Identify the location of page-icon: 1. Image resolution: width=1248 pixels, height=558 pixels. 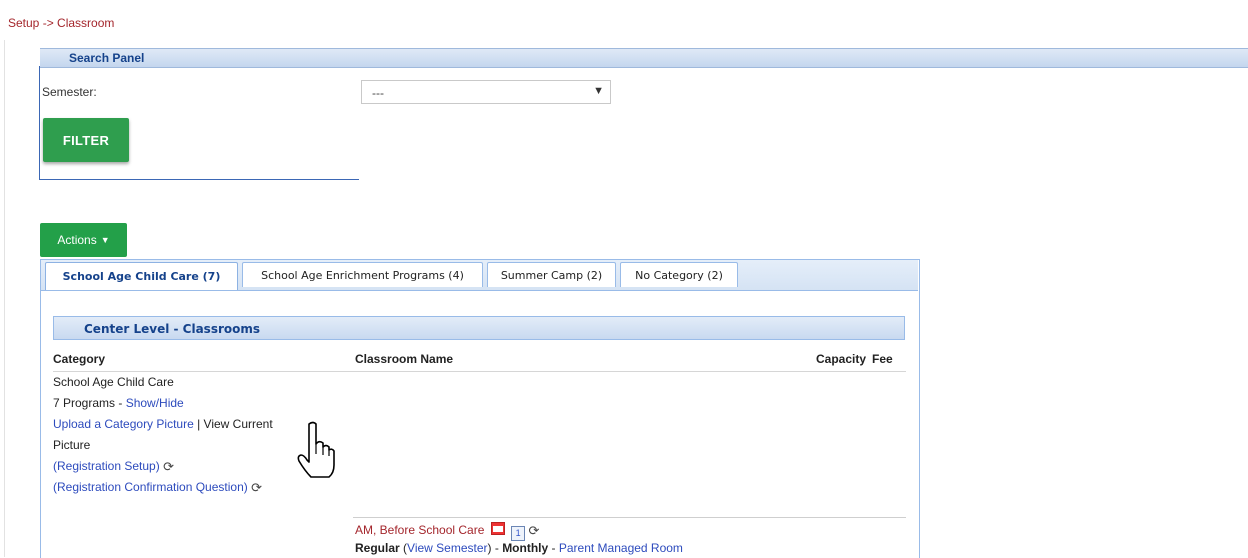
(518, 533).